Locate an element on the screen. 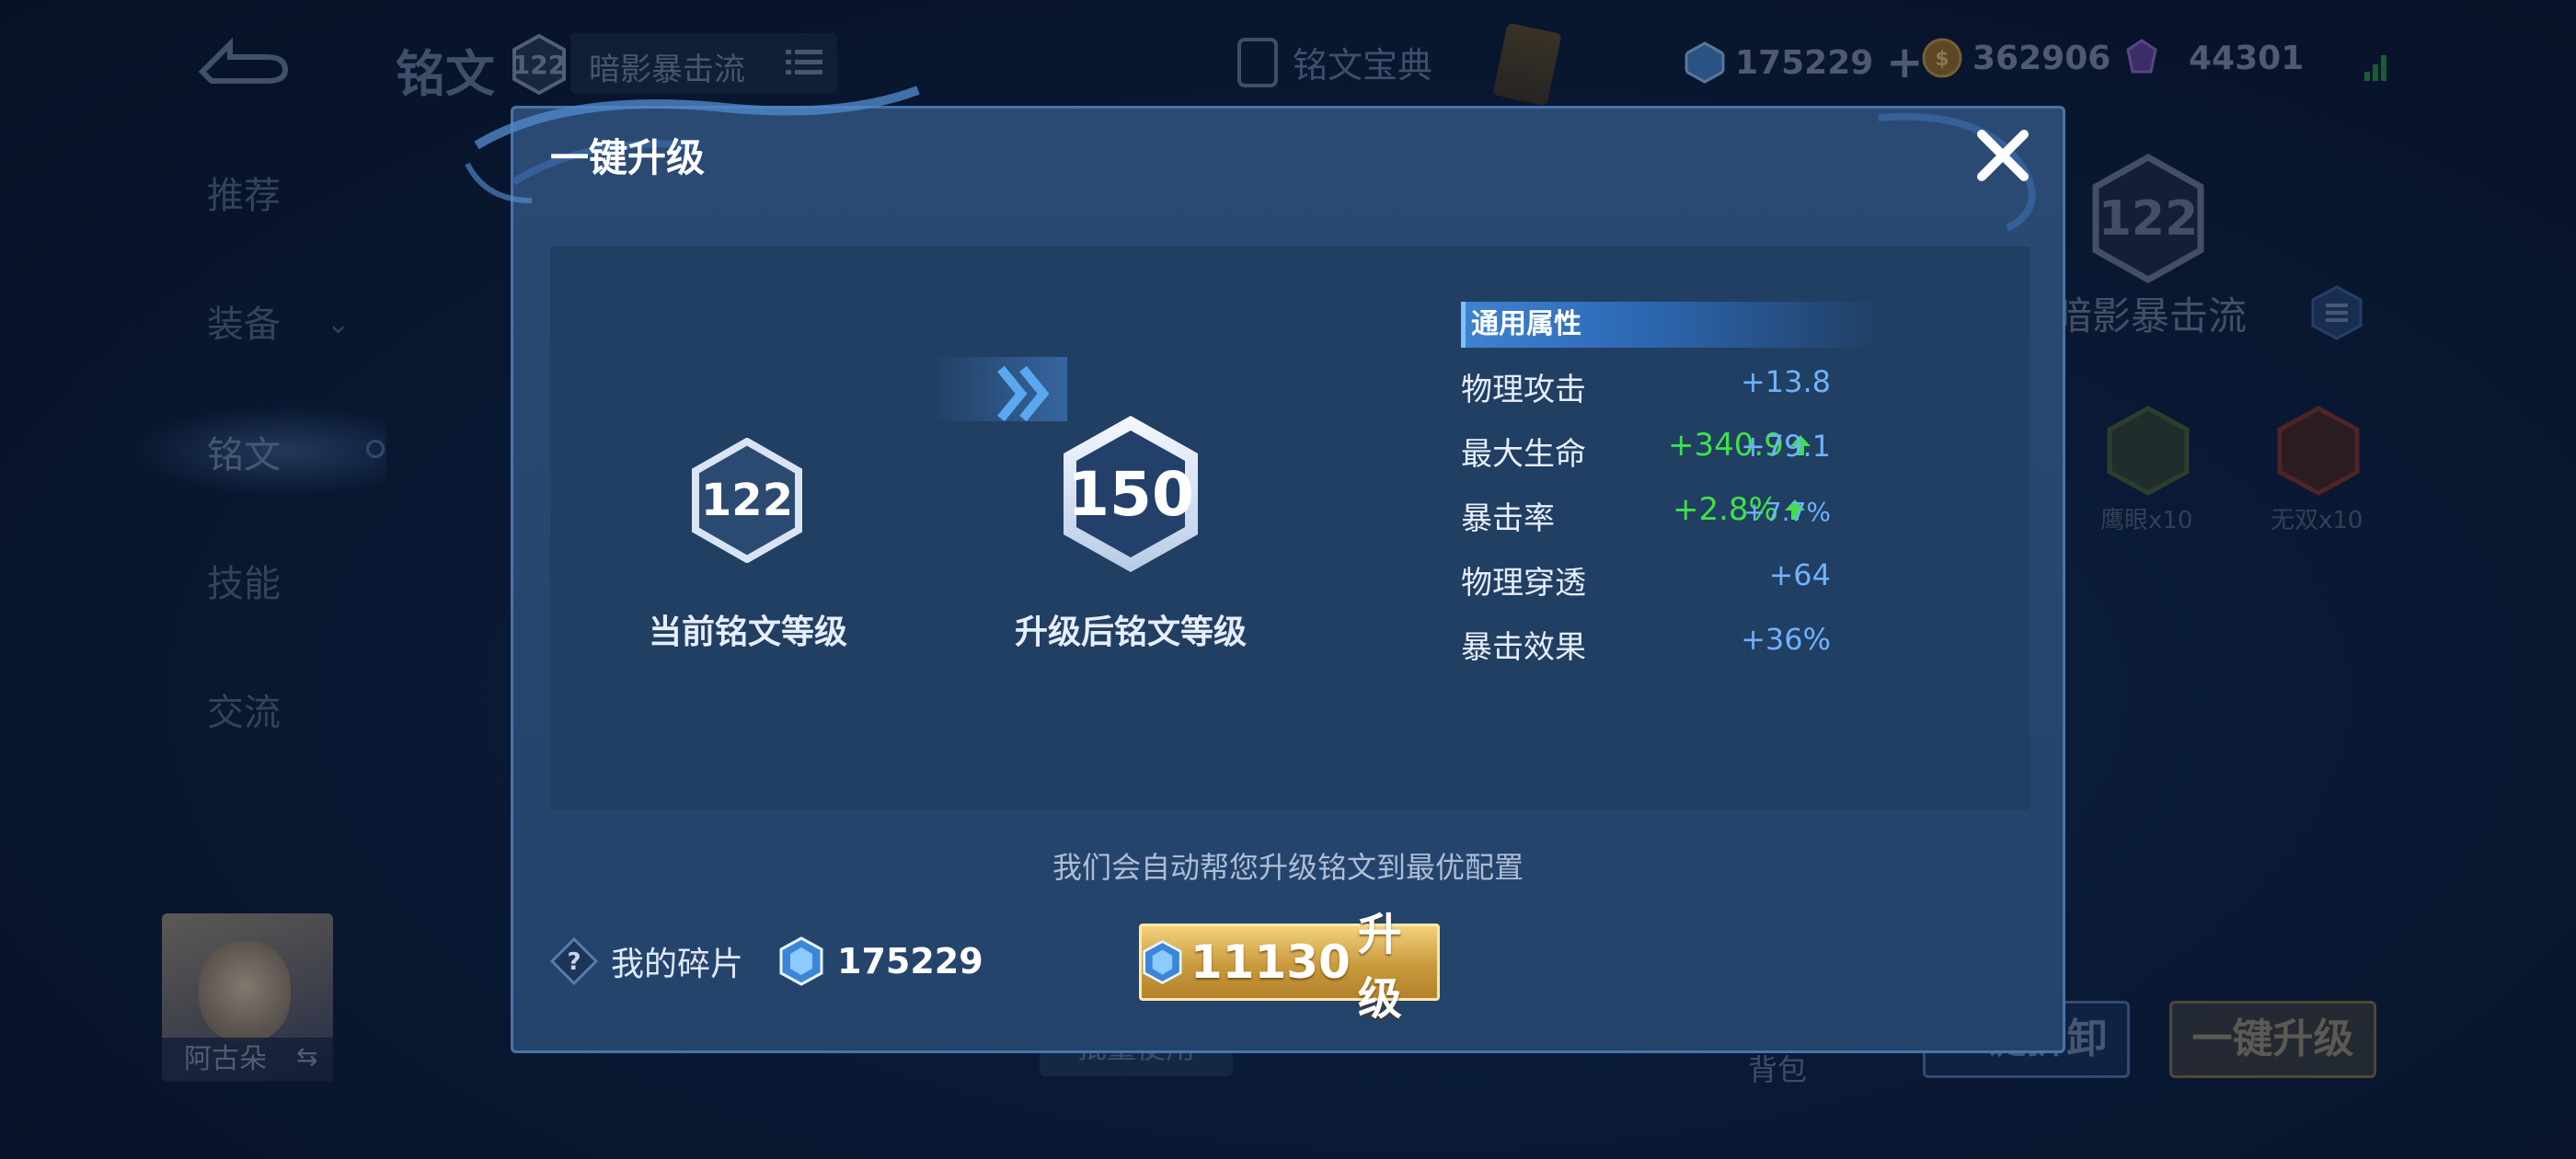 The image size is (2576, 1159). decoration-swirl is located at coordinates (1957, 172).